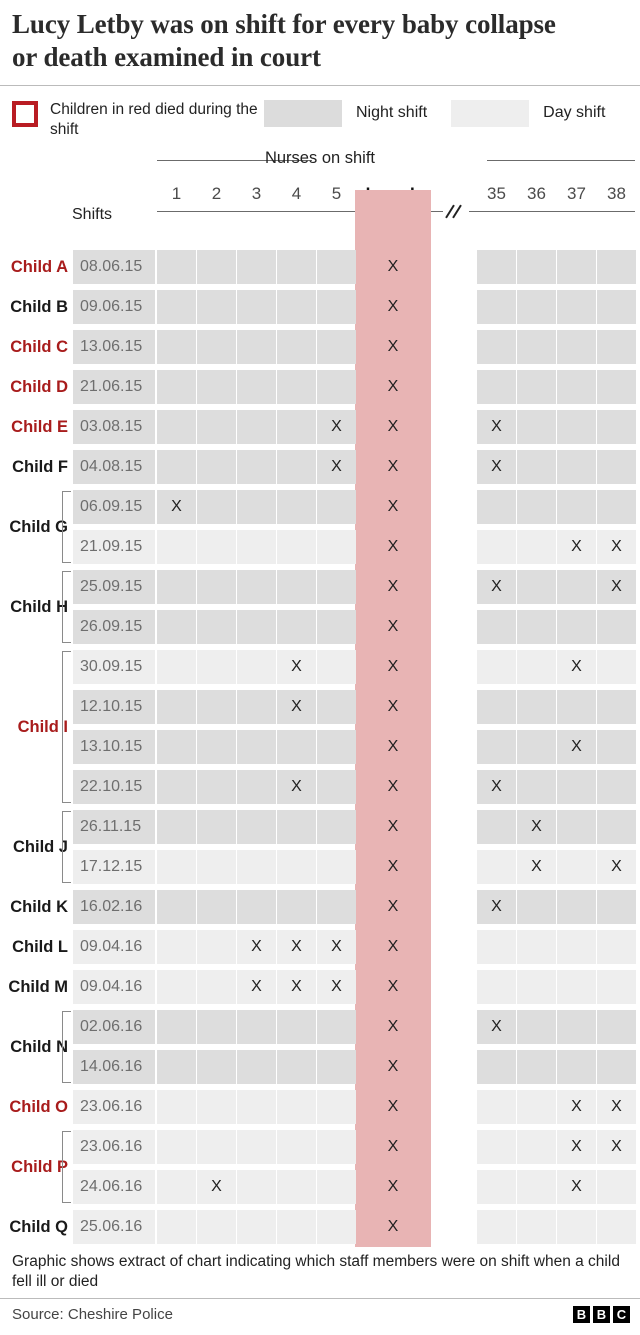 The height and width of the screenshot is (1335, 640). I want to click on shift-date-cell: 13.06.15, so click(114, 347).